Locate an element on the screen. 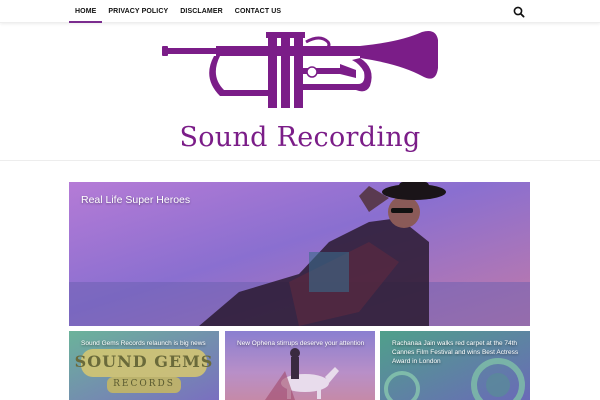 The image size is (600, 400). main-menu: HOME PRIVACY POLICY DISCLAMER CONTACT US is located at coordinates (178, 11).